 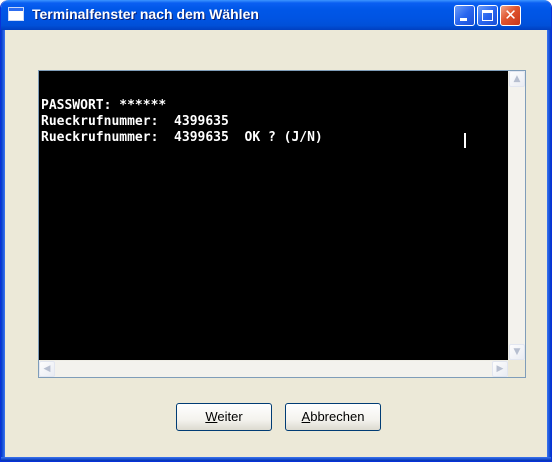 I want to click on terminal-line-callback-number: Rueckrufnummer: 4399635, so click(x=135, y=121).